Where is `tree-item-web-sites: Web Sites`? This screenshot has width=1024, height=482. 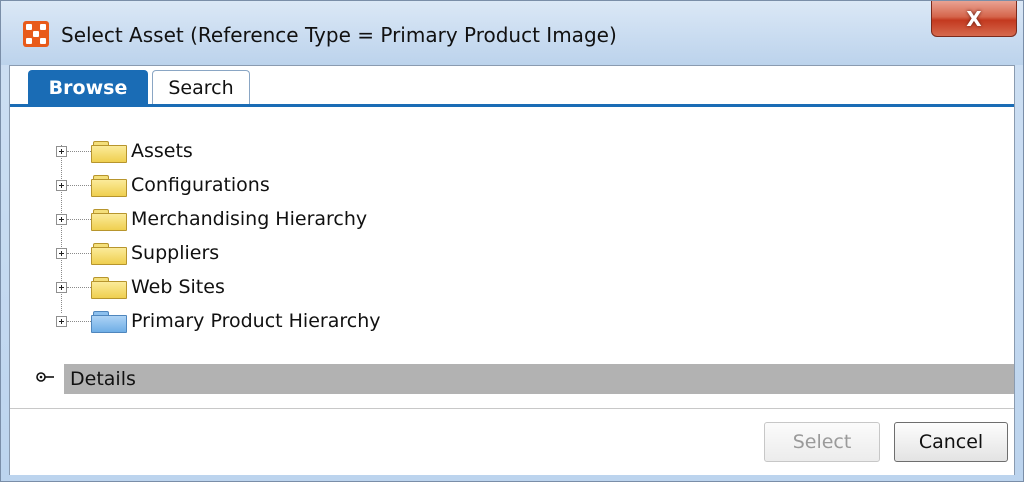
tree-item-web-sites: Web Sites is located at coordinates (140, 287).